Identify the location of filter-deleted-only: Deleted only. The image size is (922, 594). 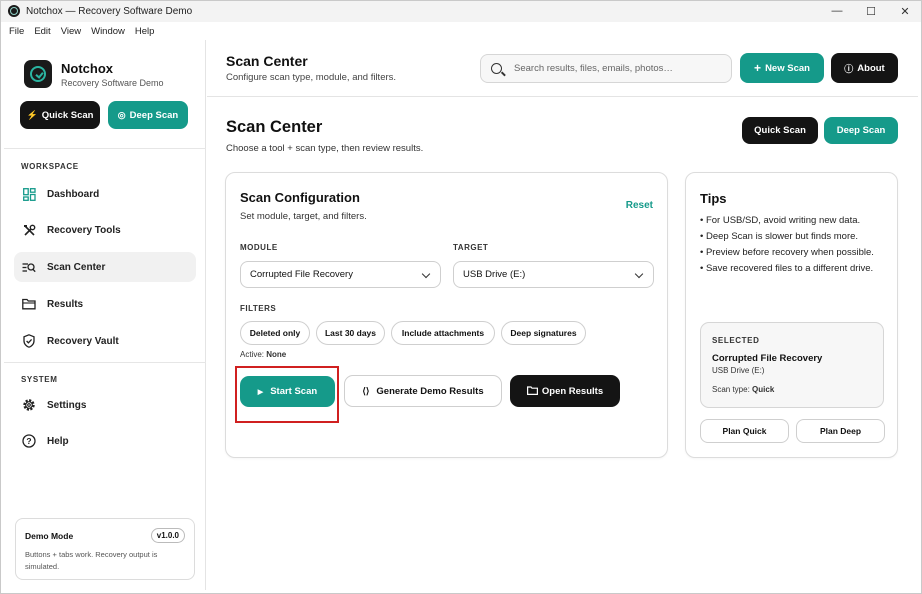
(275, 333).